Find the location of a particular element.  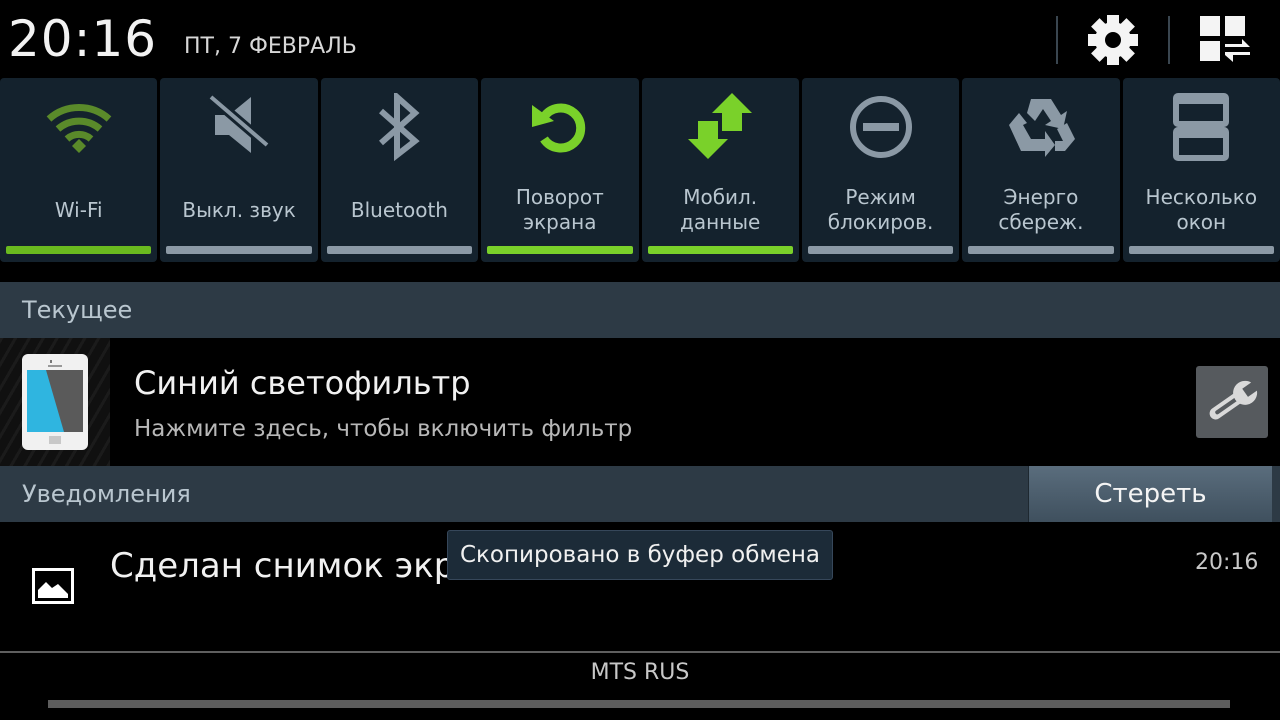

multi-window-icon is located at coordinates (1201, 127).